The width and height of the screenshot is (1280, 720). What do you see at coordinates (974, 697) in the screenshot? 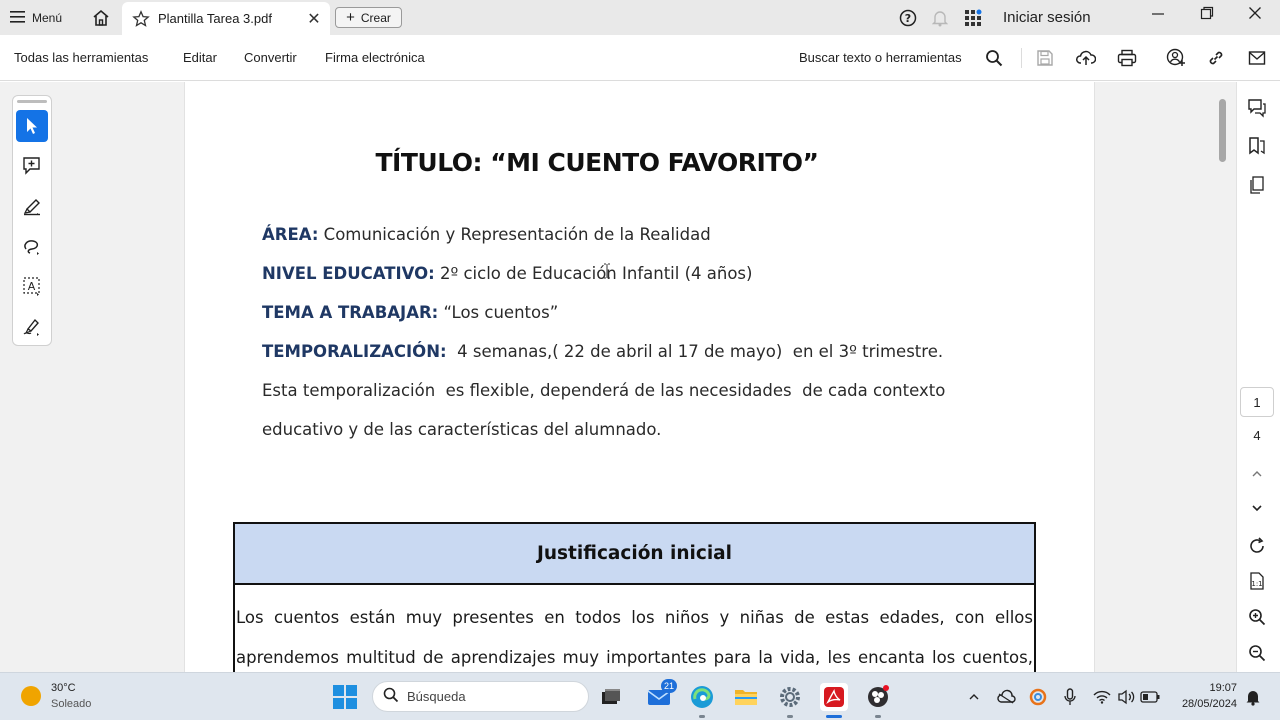
I see `chevron-up-icon` at bounding box center [974, 697].